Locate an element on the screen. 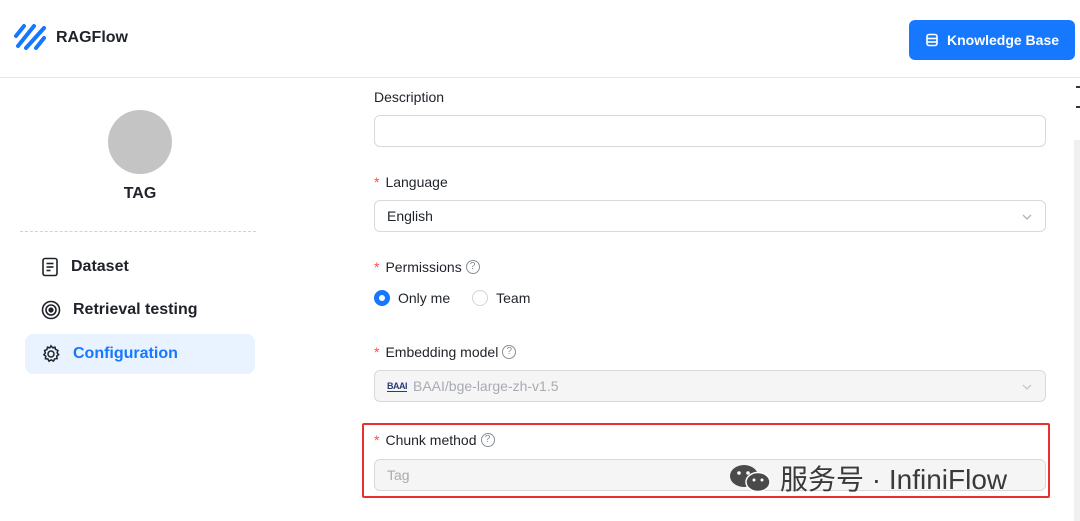 The image size is (1080, 521). sidebar-item-label: Retrieval testing is located at coordinates (135, 309).